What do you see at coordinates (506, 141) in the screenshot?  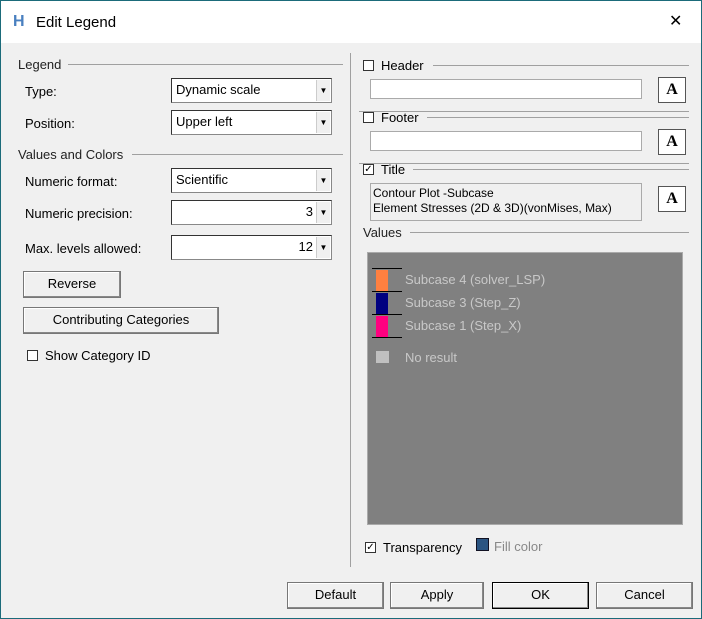 I see `footer-input` at bounding box center [506, 141].